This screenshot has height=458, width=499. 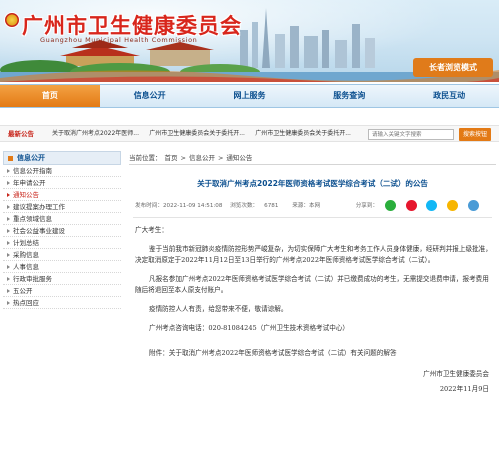 I want to click on qq-share-icon, so click(x=432, y=205).